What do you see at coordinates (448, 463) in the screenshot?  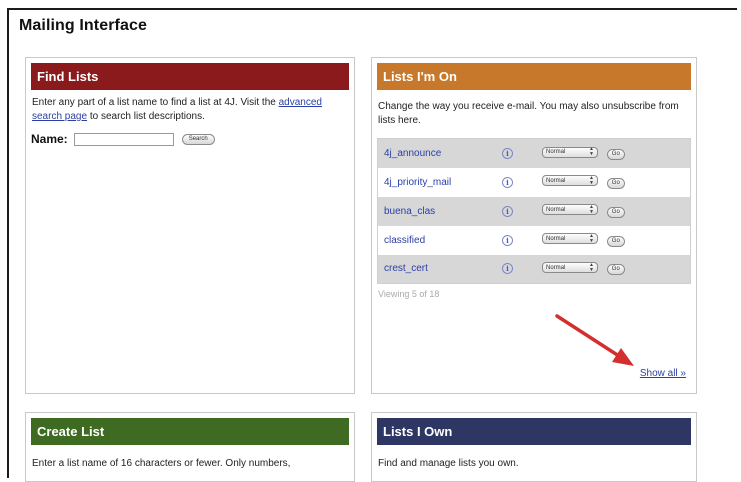 I see `lists-i-own-description: Find and manage lists you own.` at bounding box center [448, 463].